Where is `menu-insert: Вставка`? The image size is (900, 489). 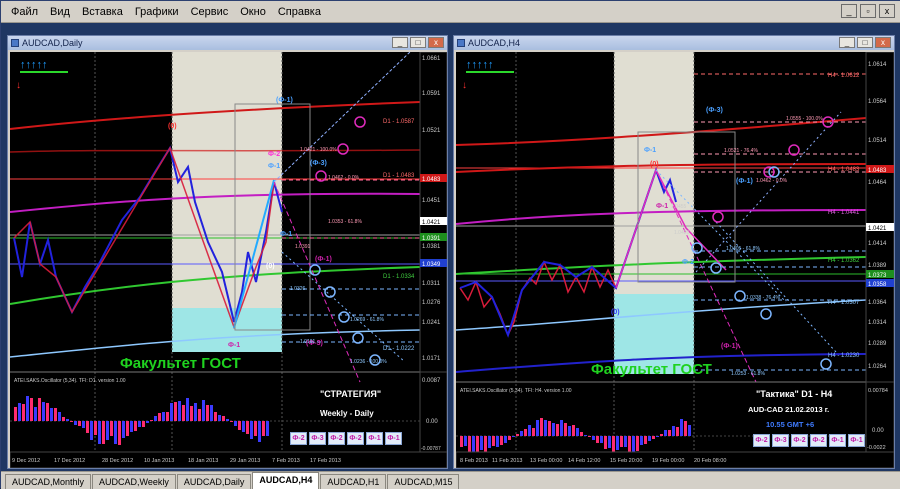 menu-insert: Вставка is located at coordinates (102, 12).